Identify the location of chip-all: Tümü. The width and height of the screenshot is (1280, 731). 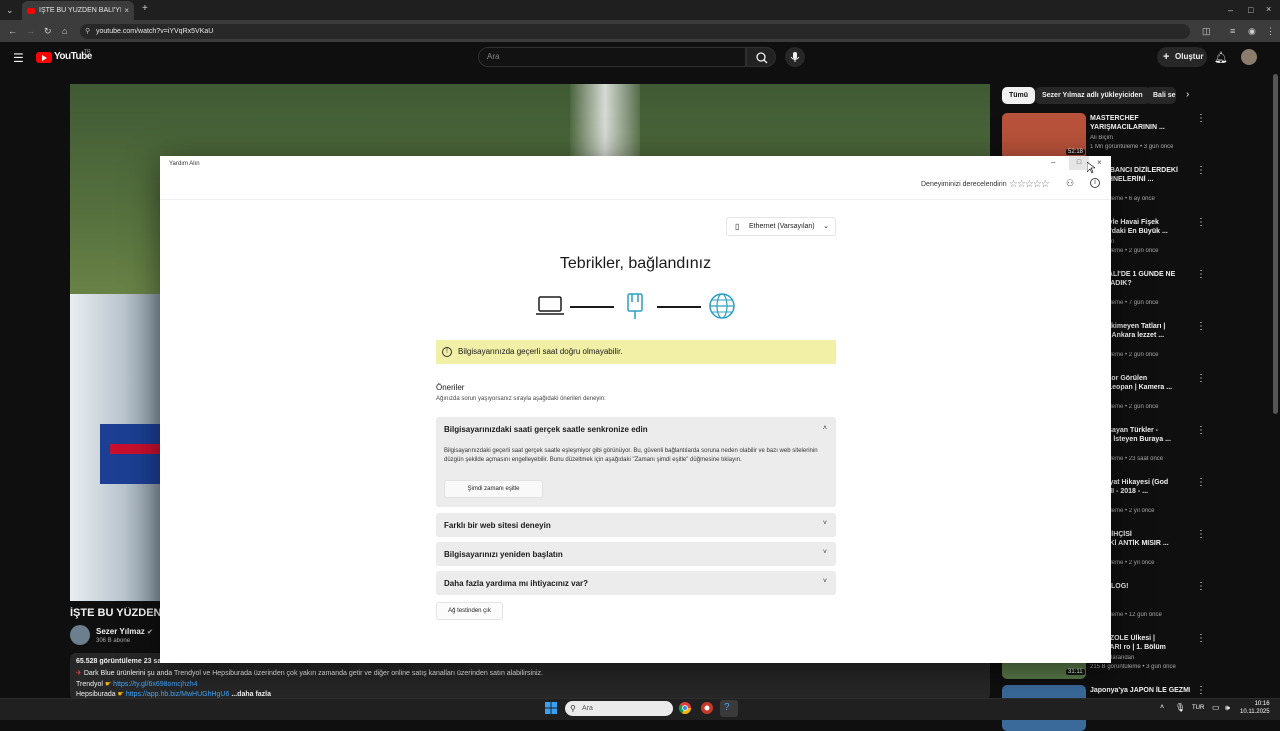
(1019, 95).